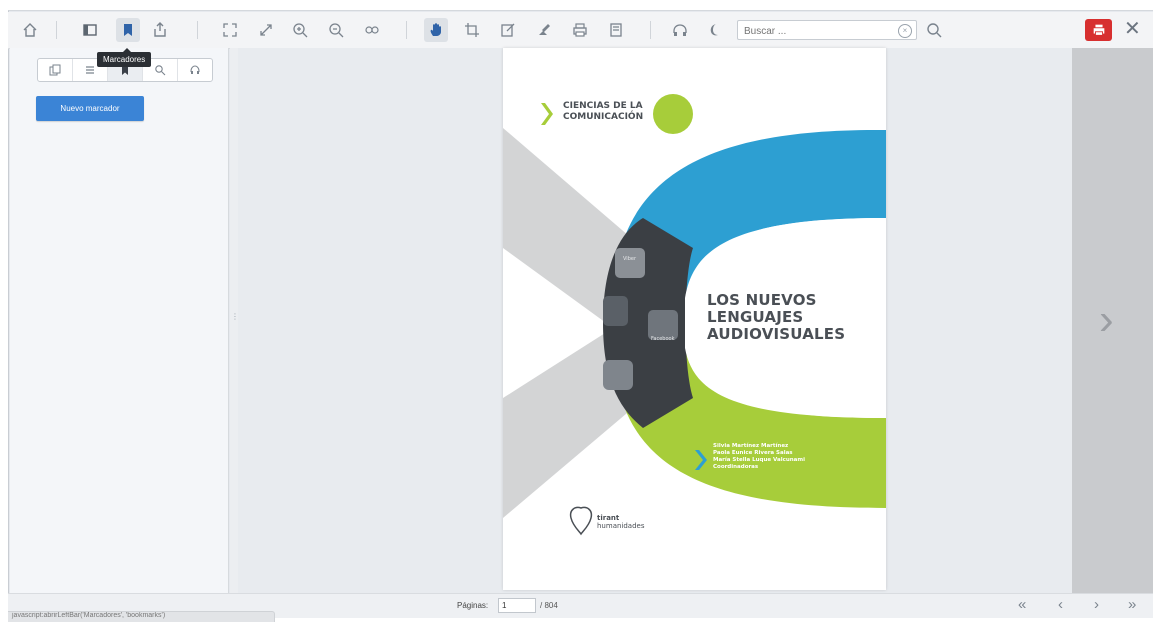 This screenshot has height=622, width=1153. What do you see at coordinates (714, 30) in the screenshot?
I see `night-mode-icon` at bounding box center [714, 30].